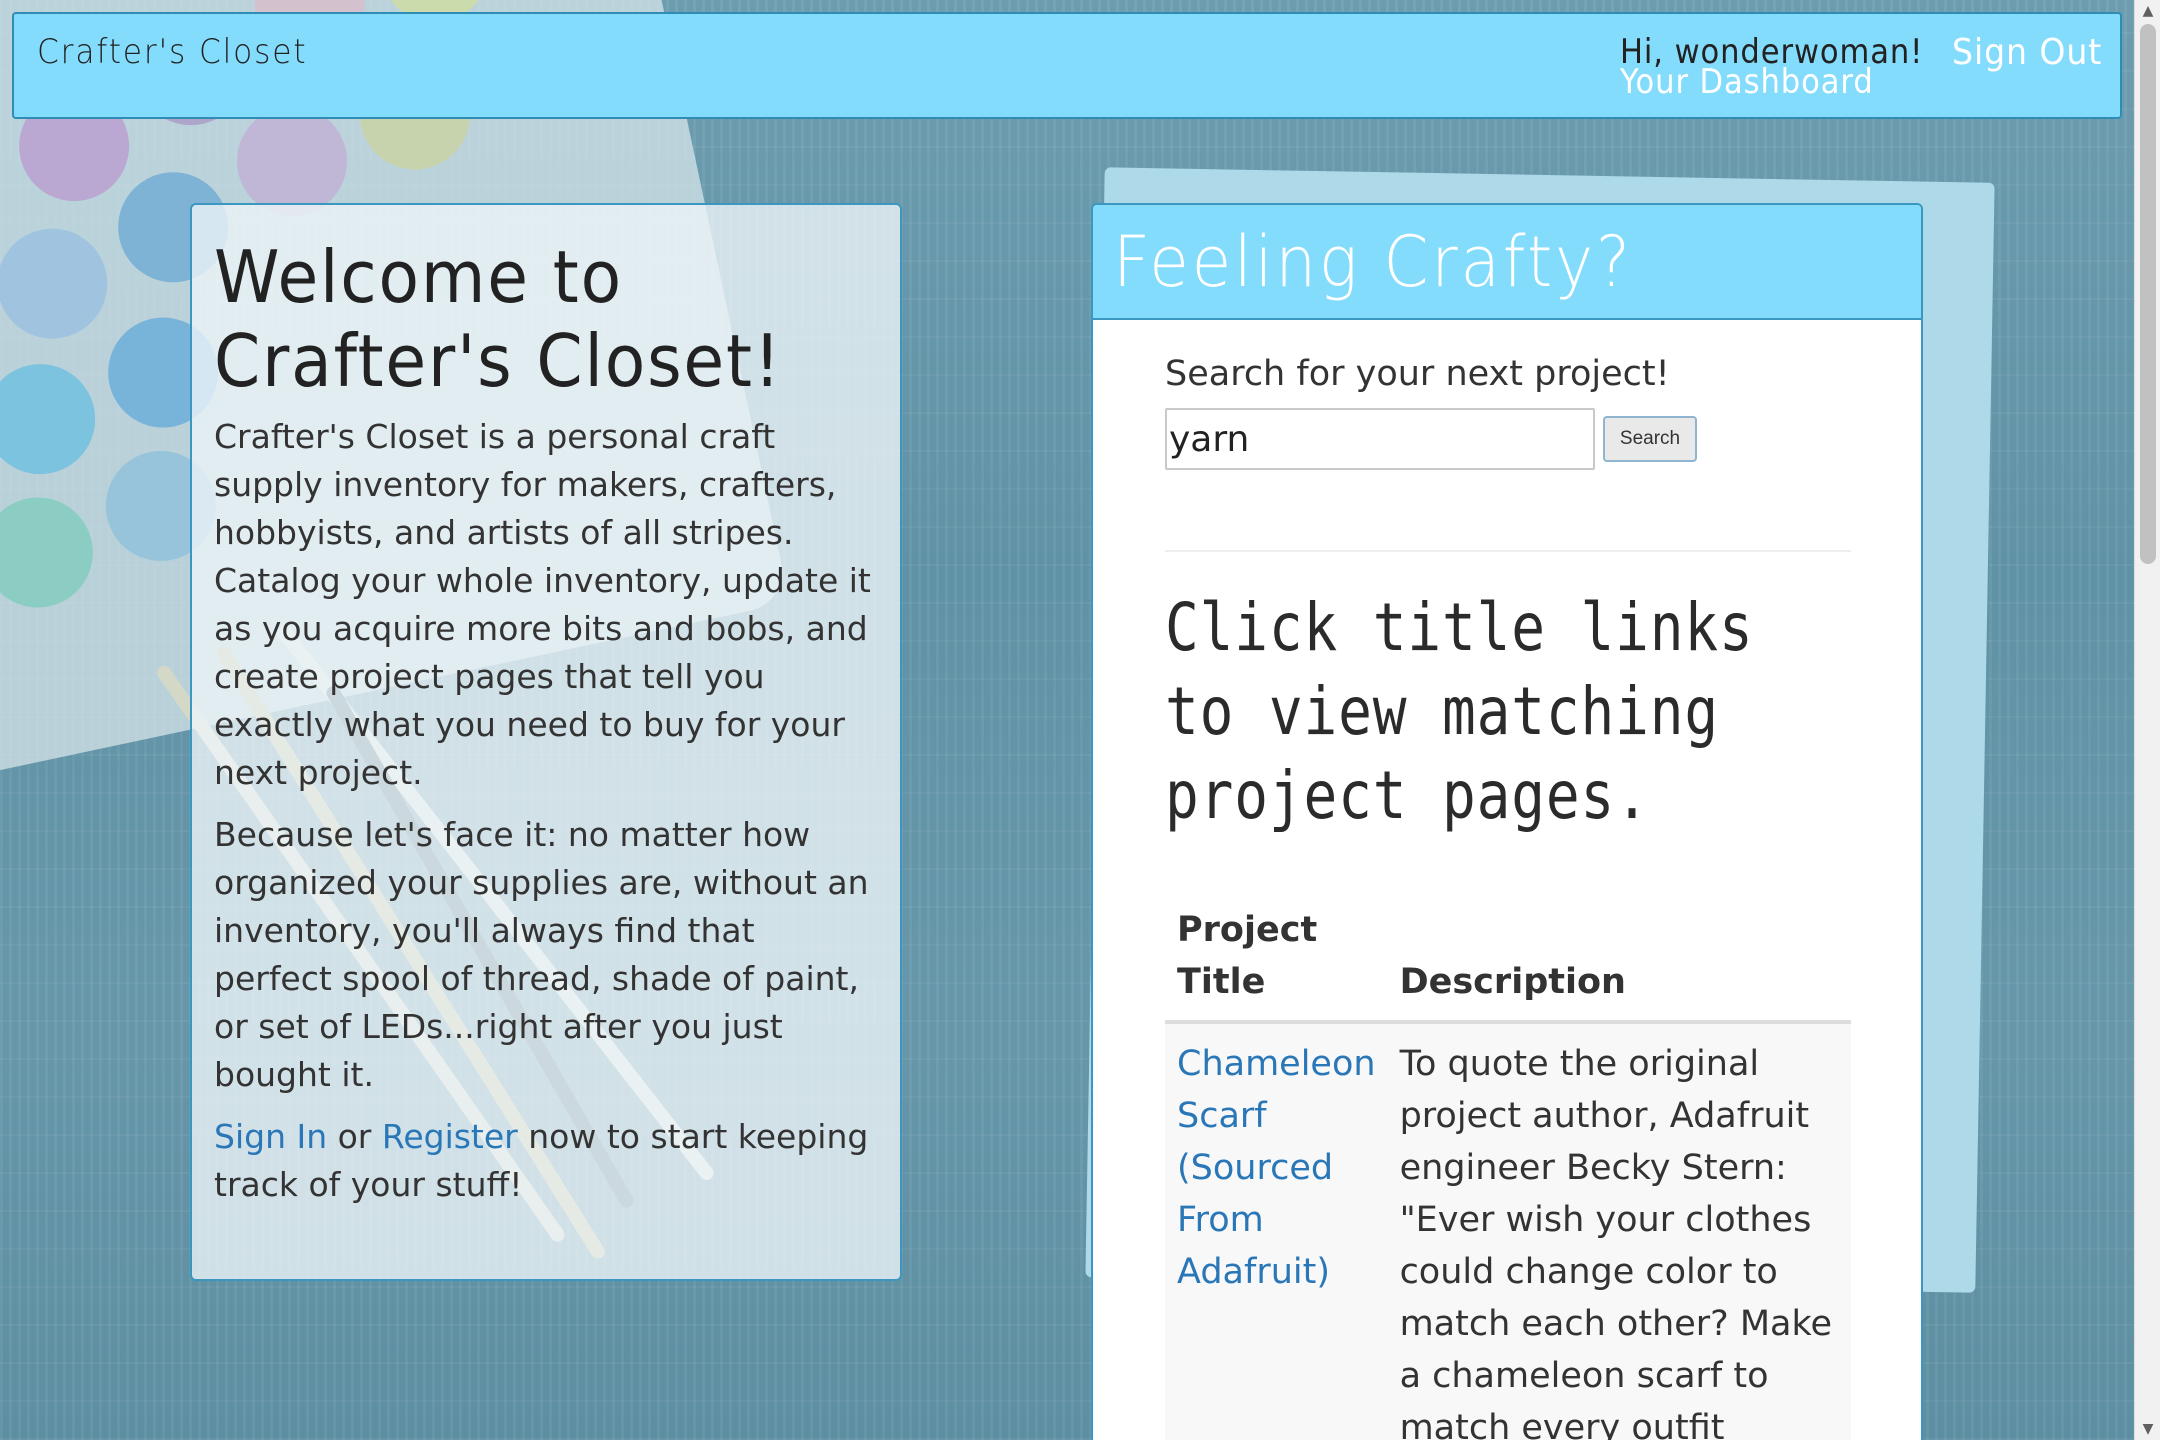  I want to click on search-panel-header: Feeling Crafty?, so click(1507, 262).